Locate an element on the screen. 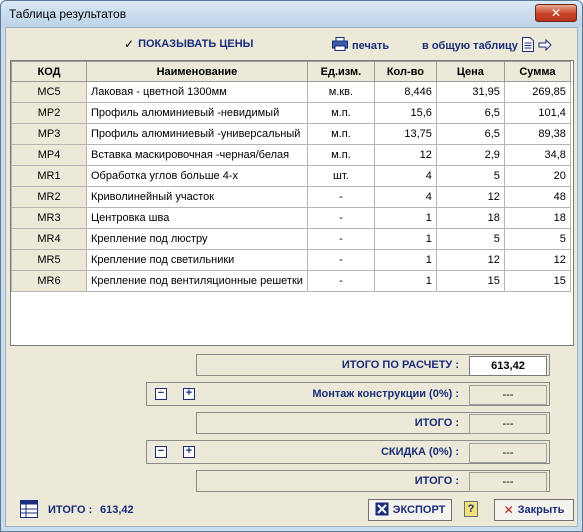 The width and height of the screenshot is (583, 532). cell-code: MR5 is located at coordinates (49, 260).